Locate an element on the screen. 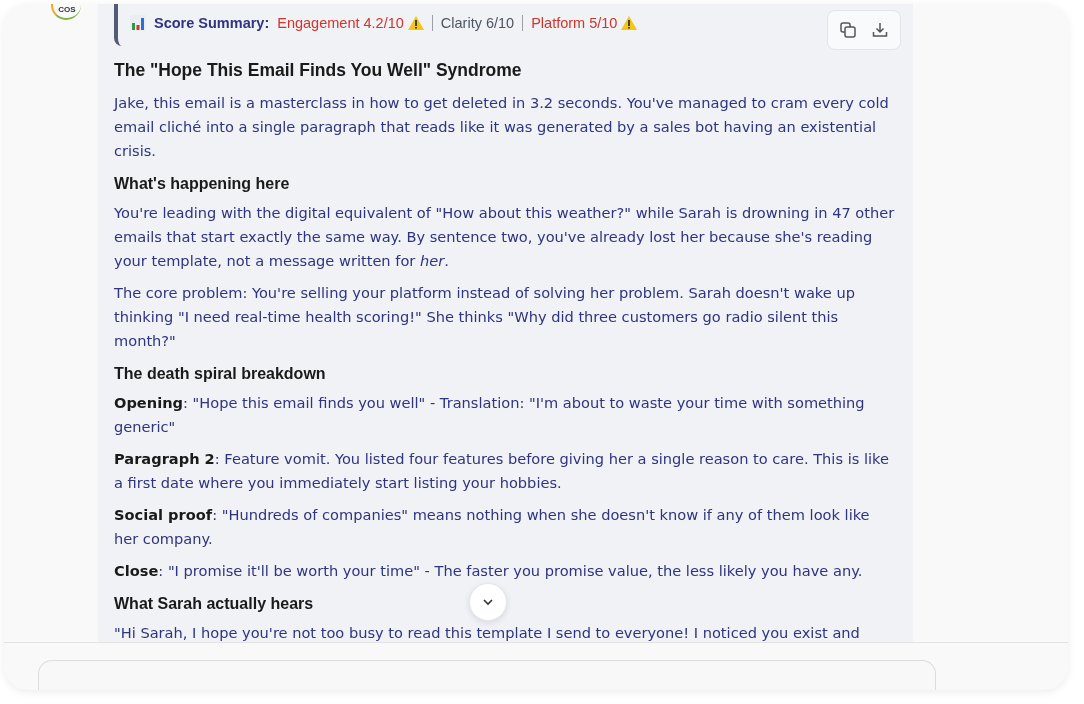 The height and width of the screenshot is (704, 1084). score-item: Platform 5/10 is located at coordinates (584, 23).